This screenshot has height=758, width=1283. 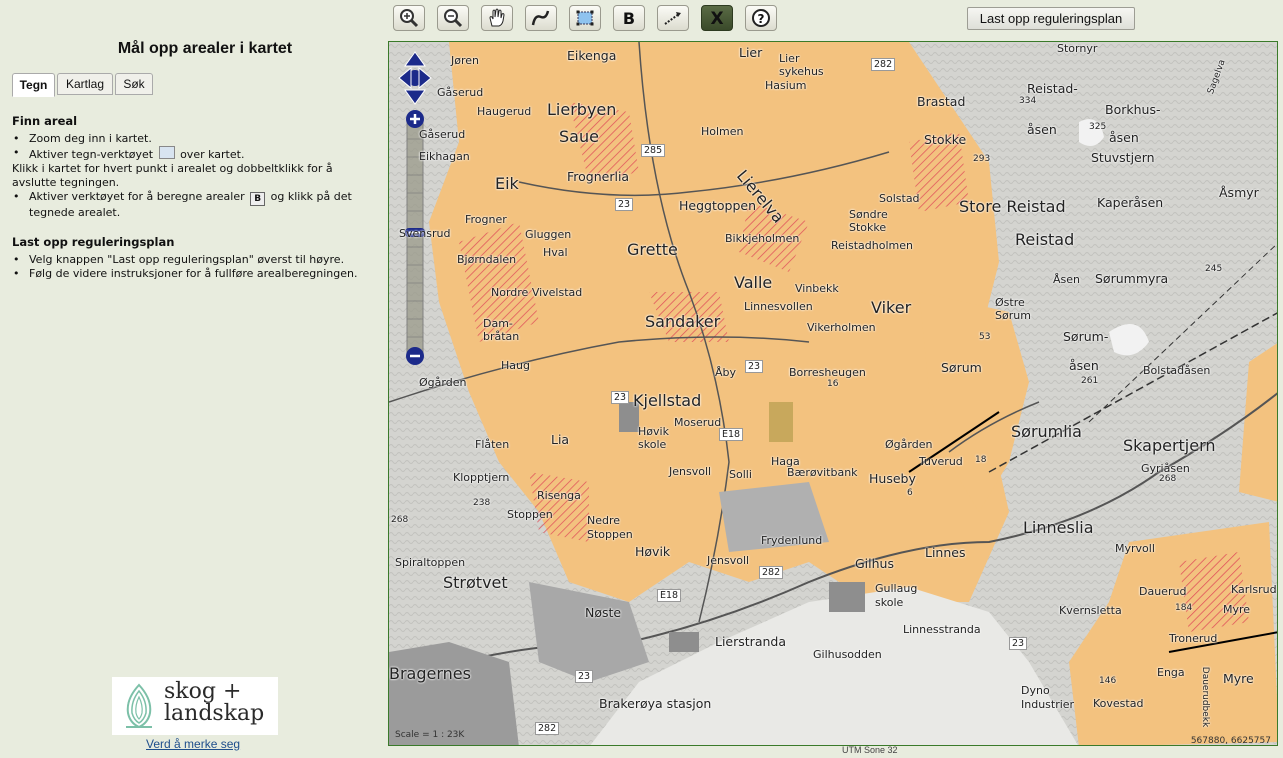 What do you see at coordinates (507, 183) in the screenshot?
I see `map-label: Eik` at bounding box center [507, 183].